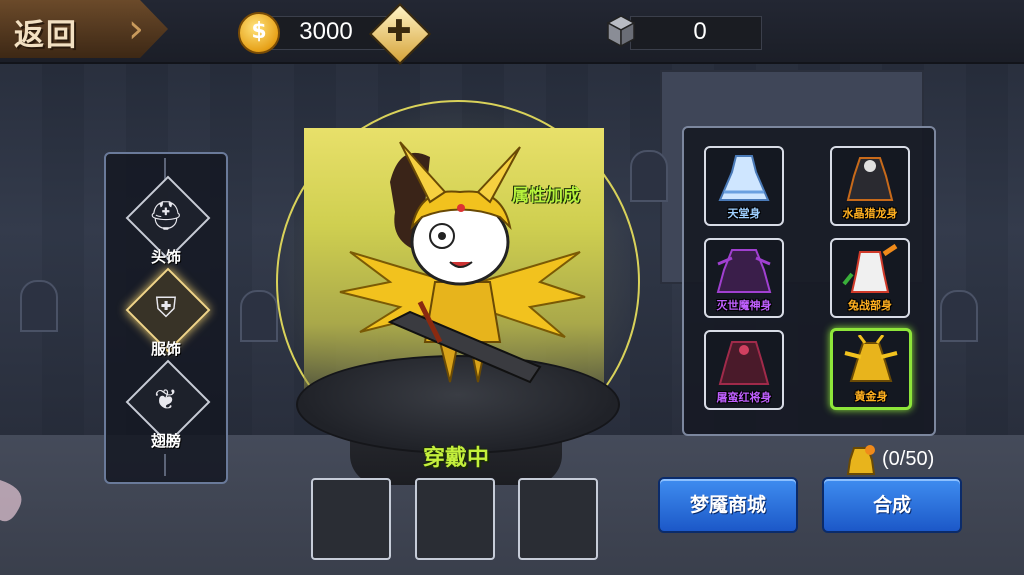 Image resolution: width=1024 pixels, height=575 pixels. What do you see at coordinates (259, 33) in the screenshot?
I see `coin-icon: $` at bounding box center [259, 33].